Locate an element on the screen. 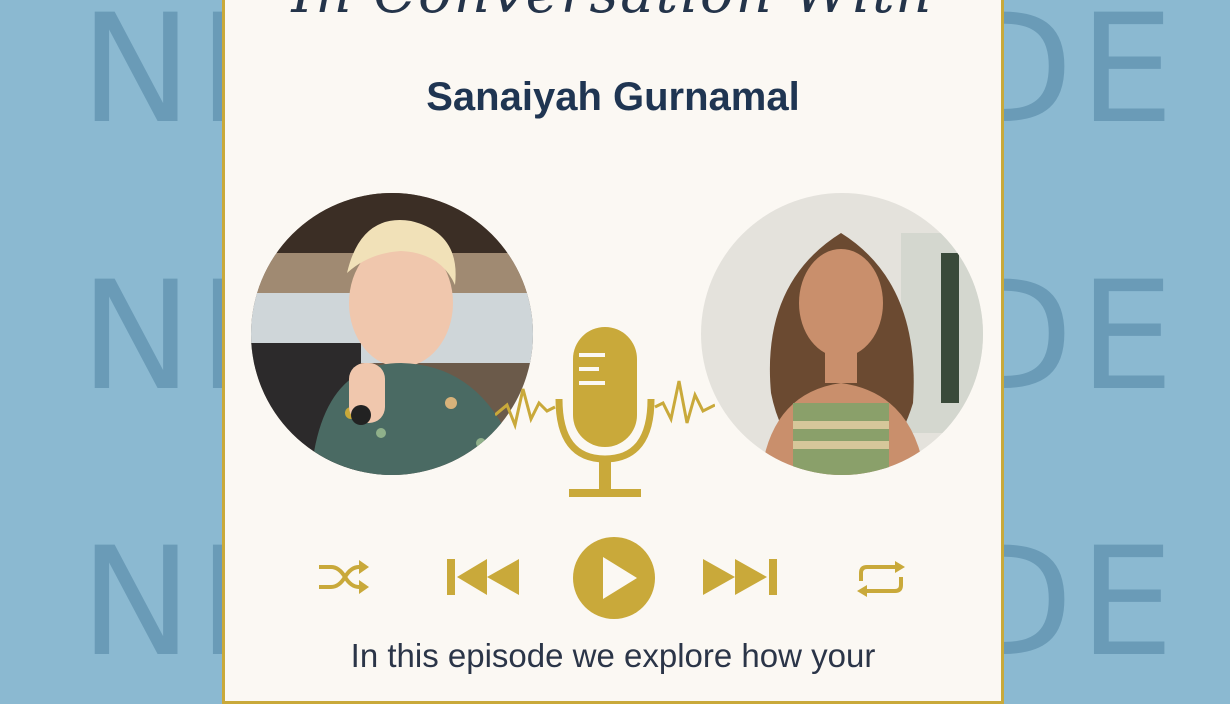 Image resolution: width=1230 pixels, height=704 pixels. next-icon is located at coordinates (741, 577).